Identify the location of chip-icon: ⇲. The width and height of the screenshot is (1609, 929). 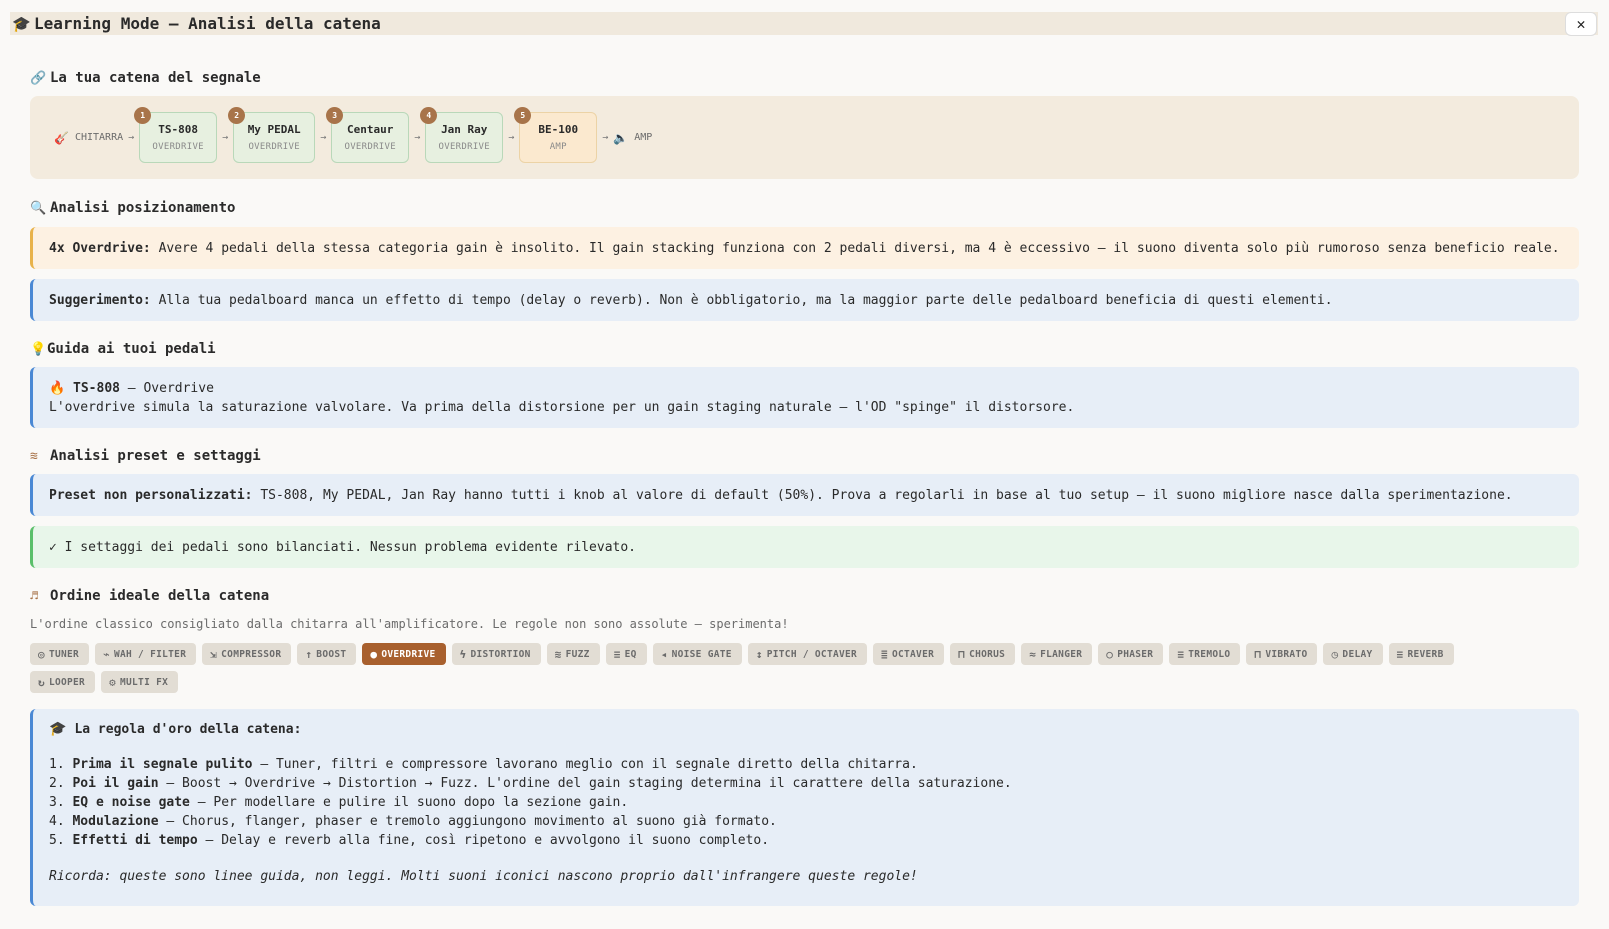
(214, 654).